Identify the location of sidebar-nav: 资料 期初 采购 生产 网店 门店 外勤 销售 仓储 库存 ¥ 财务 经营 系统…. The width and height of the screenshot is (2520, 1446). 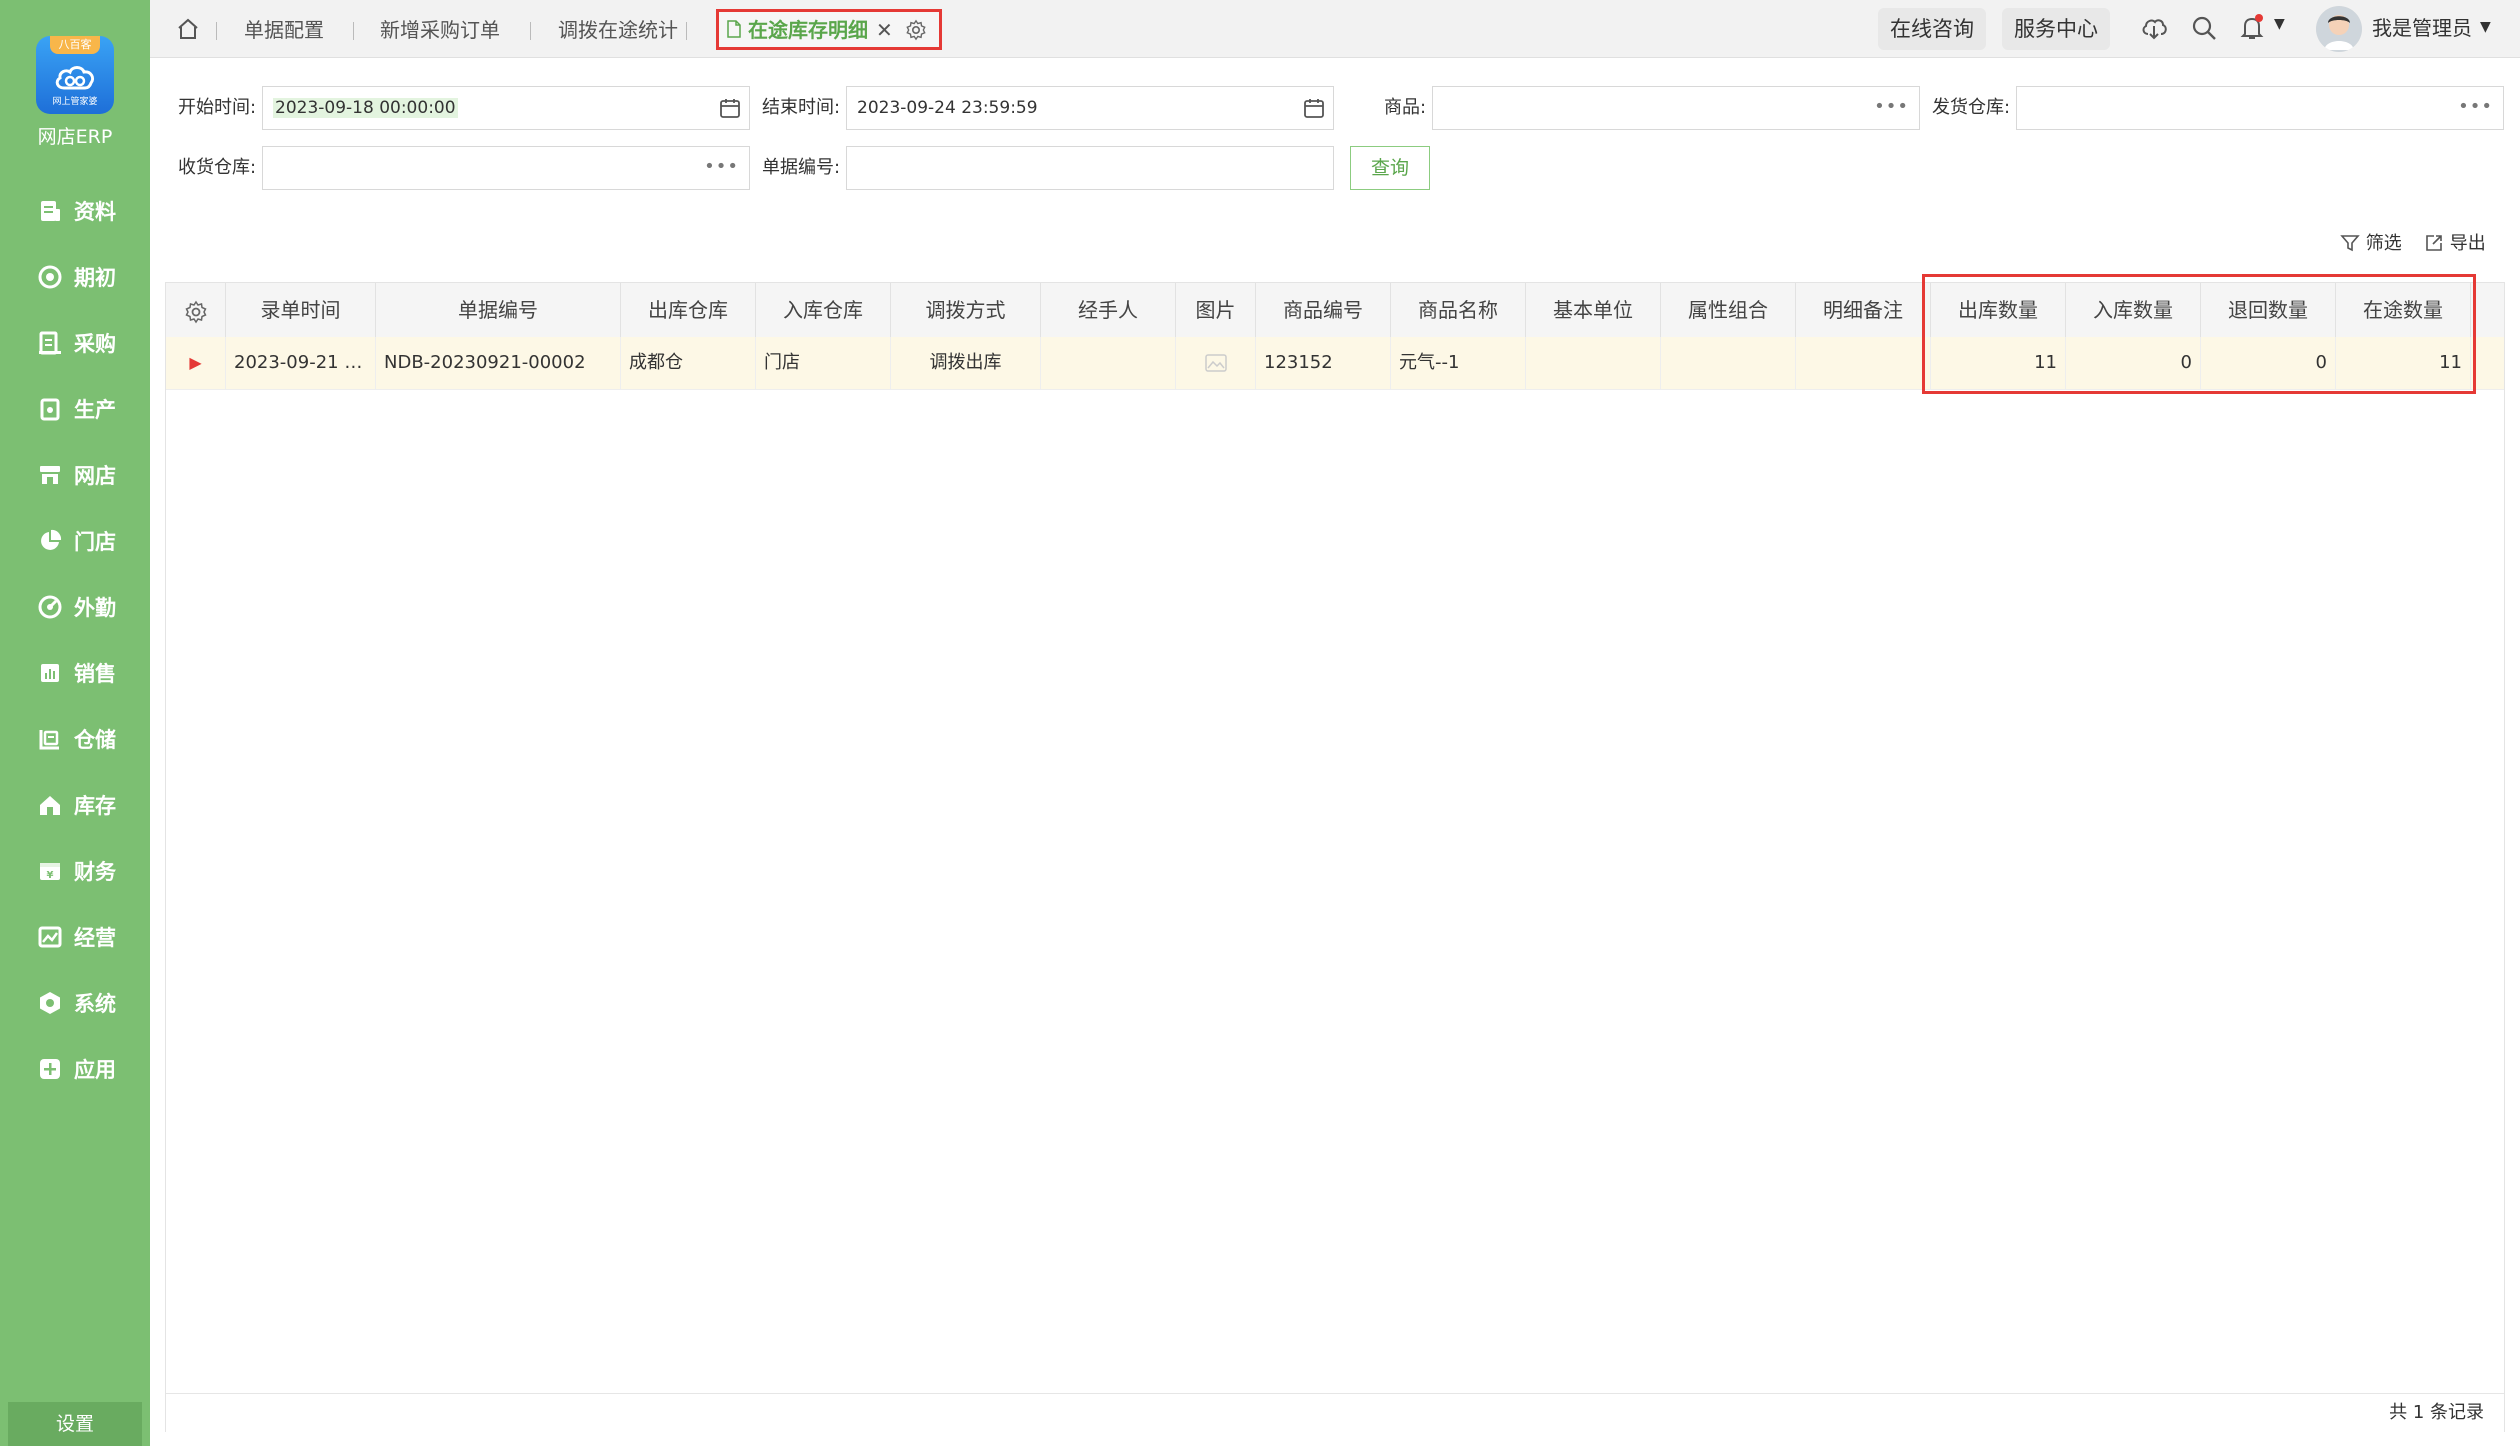
(75, 640).